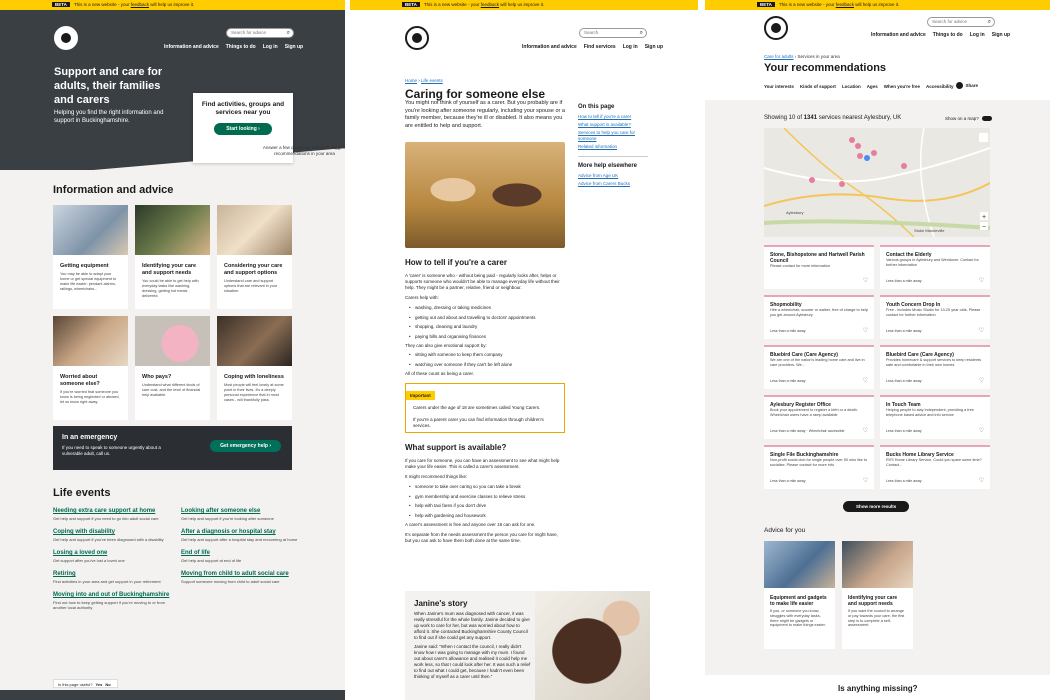 Image resolution: width=1050 pixels, height=700 pixels. What do you see at coordinates (613, 176) in the screenshot?
I see `external-link: Advice from Age UK` at bounding box center [613, 176].